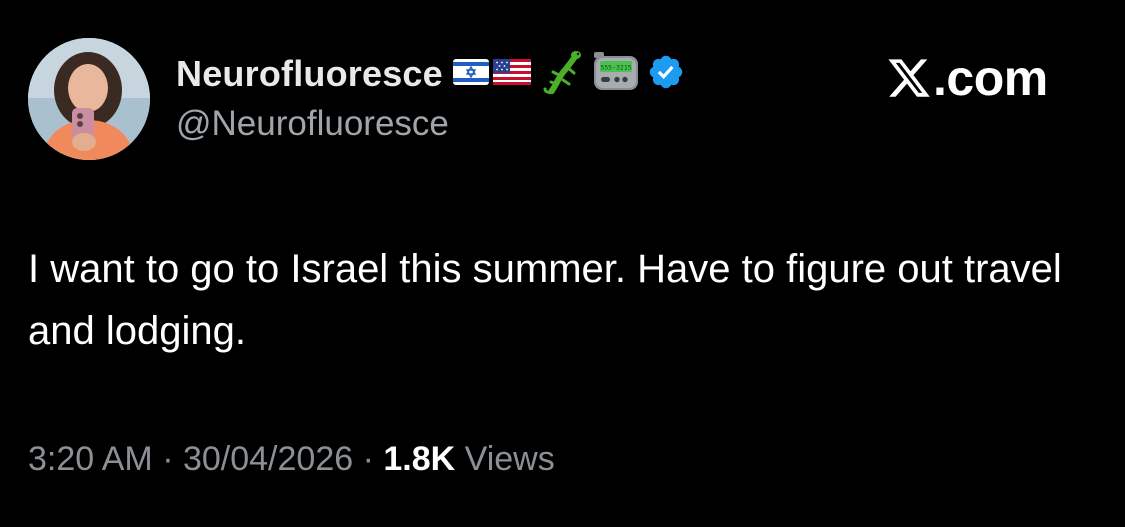 The height and width of the screenshot is (527, 1125). I want to click on tweet-time: 3:20 AM, so click(90, 459).